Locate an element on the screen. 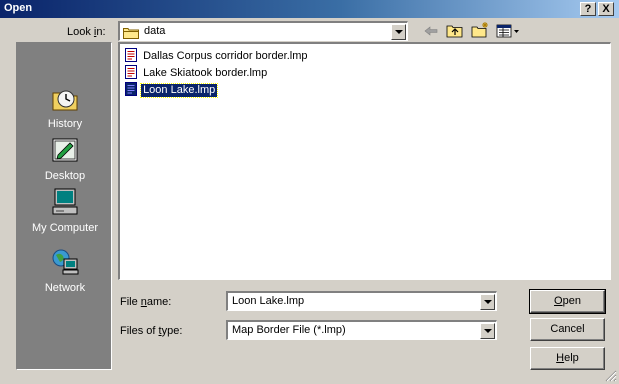 The height and width of the screenshot is (384, 619). place-network: Network is located at coordinates (65, 270).